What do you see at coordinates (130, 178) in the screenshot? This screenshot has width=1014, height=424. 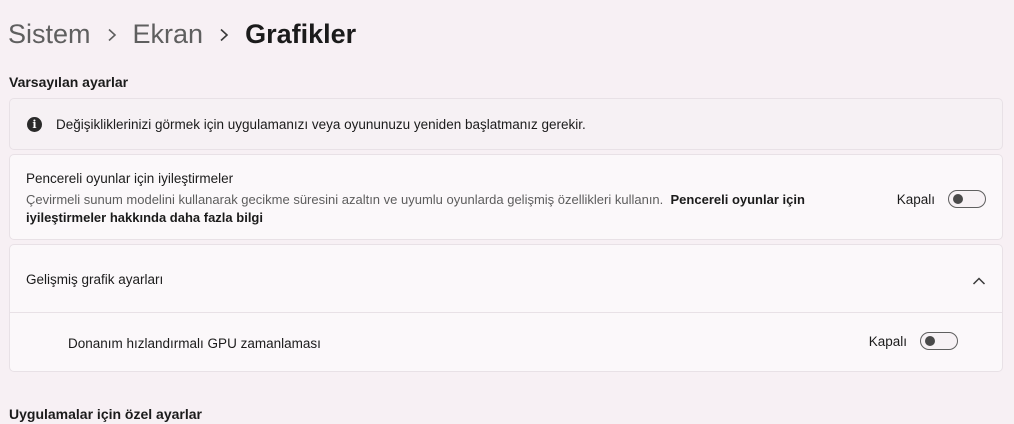 I see `windowed-games-title: Pencereli oyunlar için iyileştirmeler` at bounding box center [130, 178].